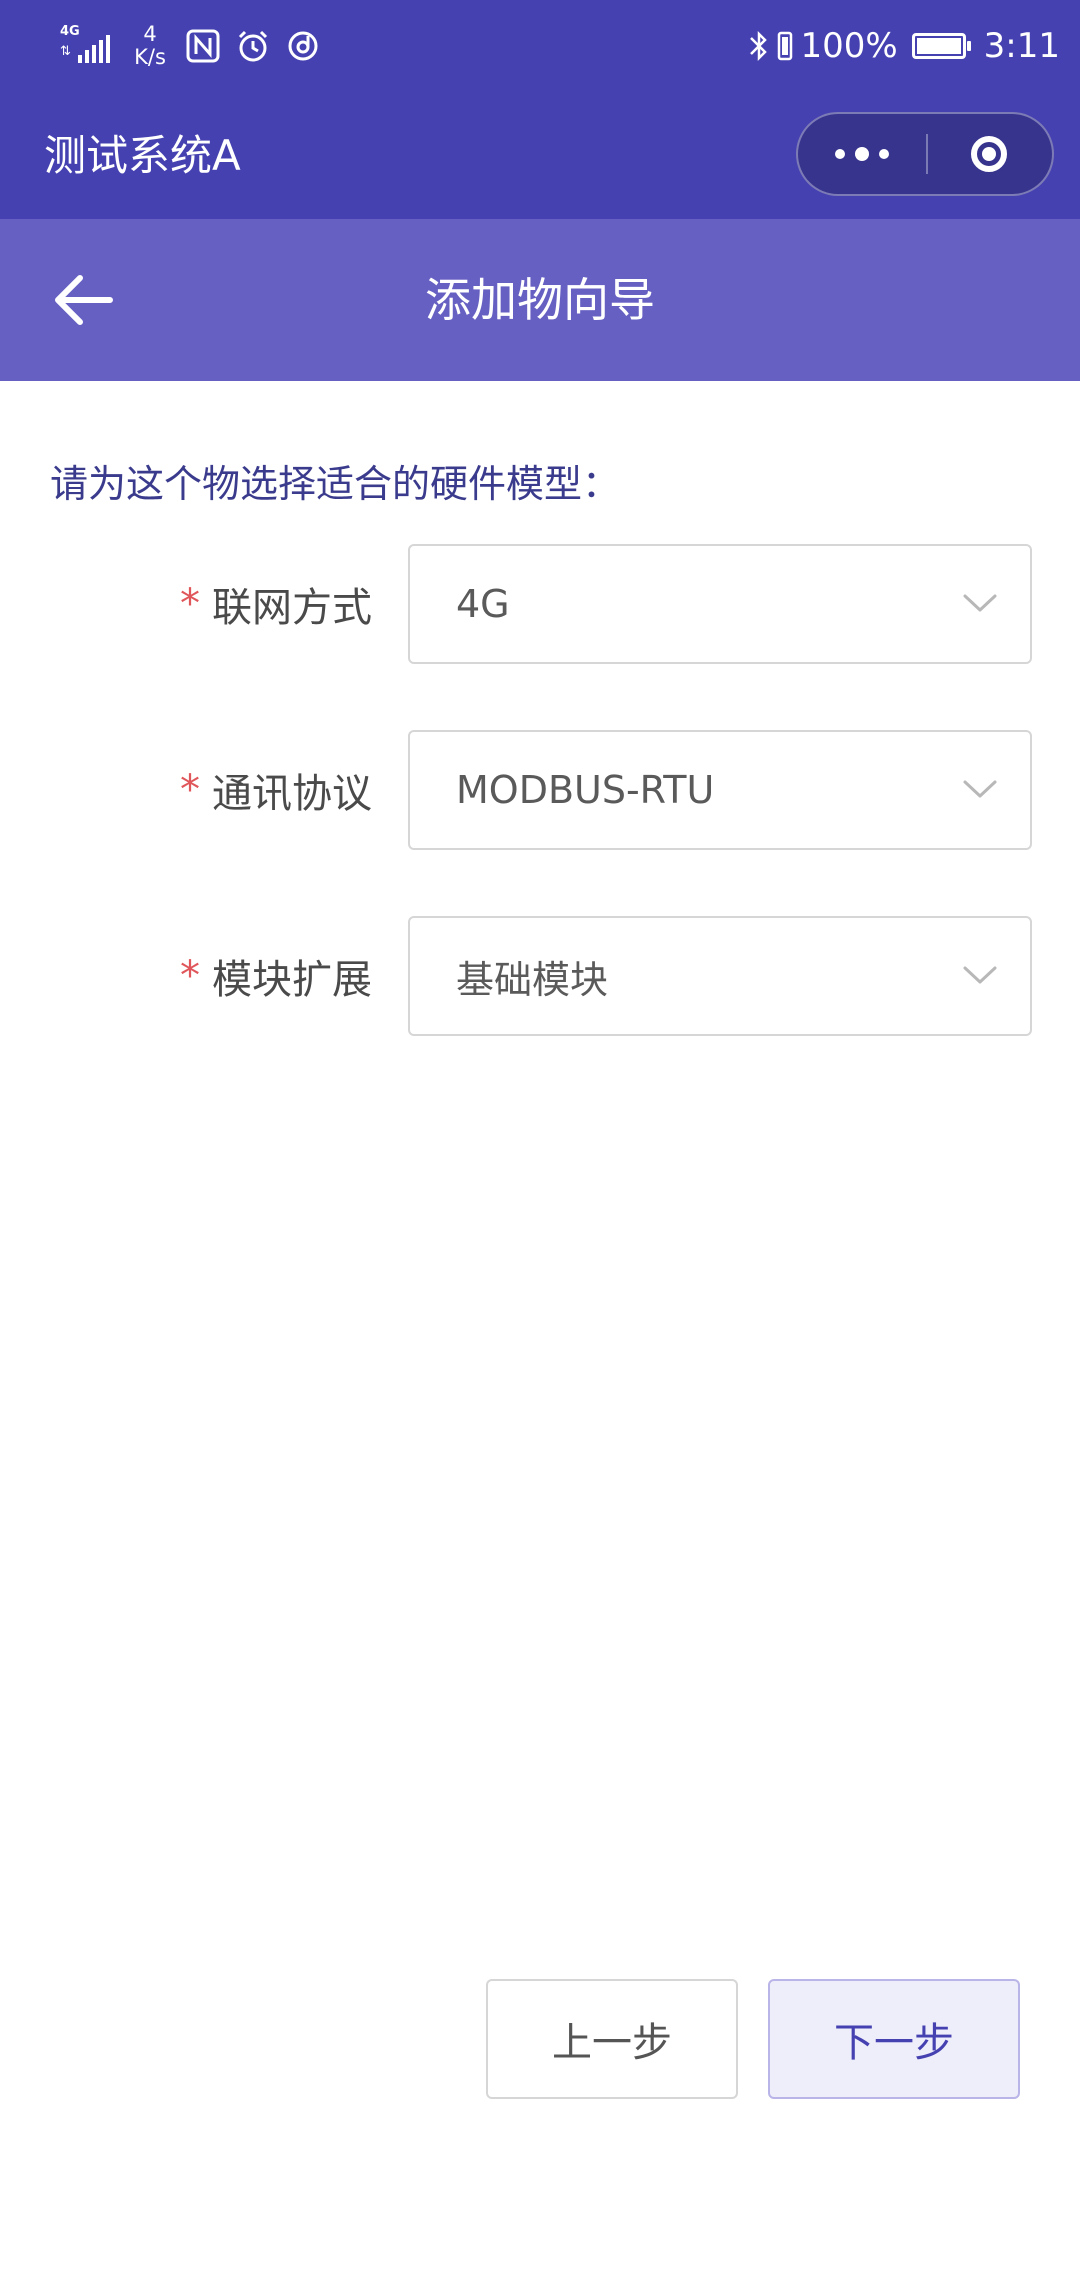  I want to click on field-module-extension: * 模块扩展 基础模块, so click(540, 976).